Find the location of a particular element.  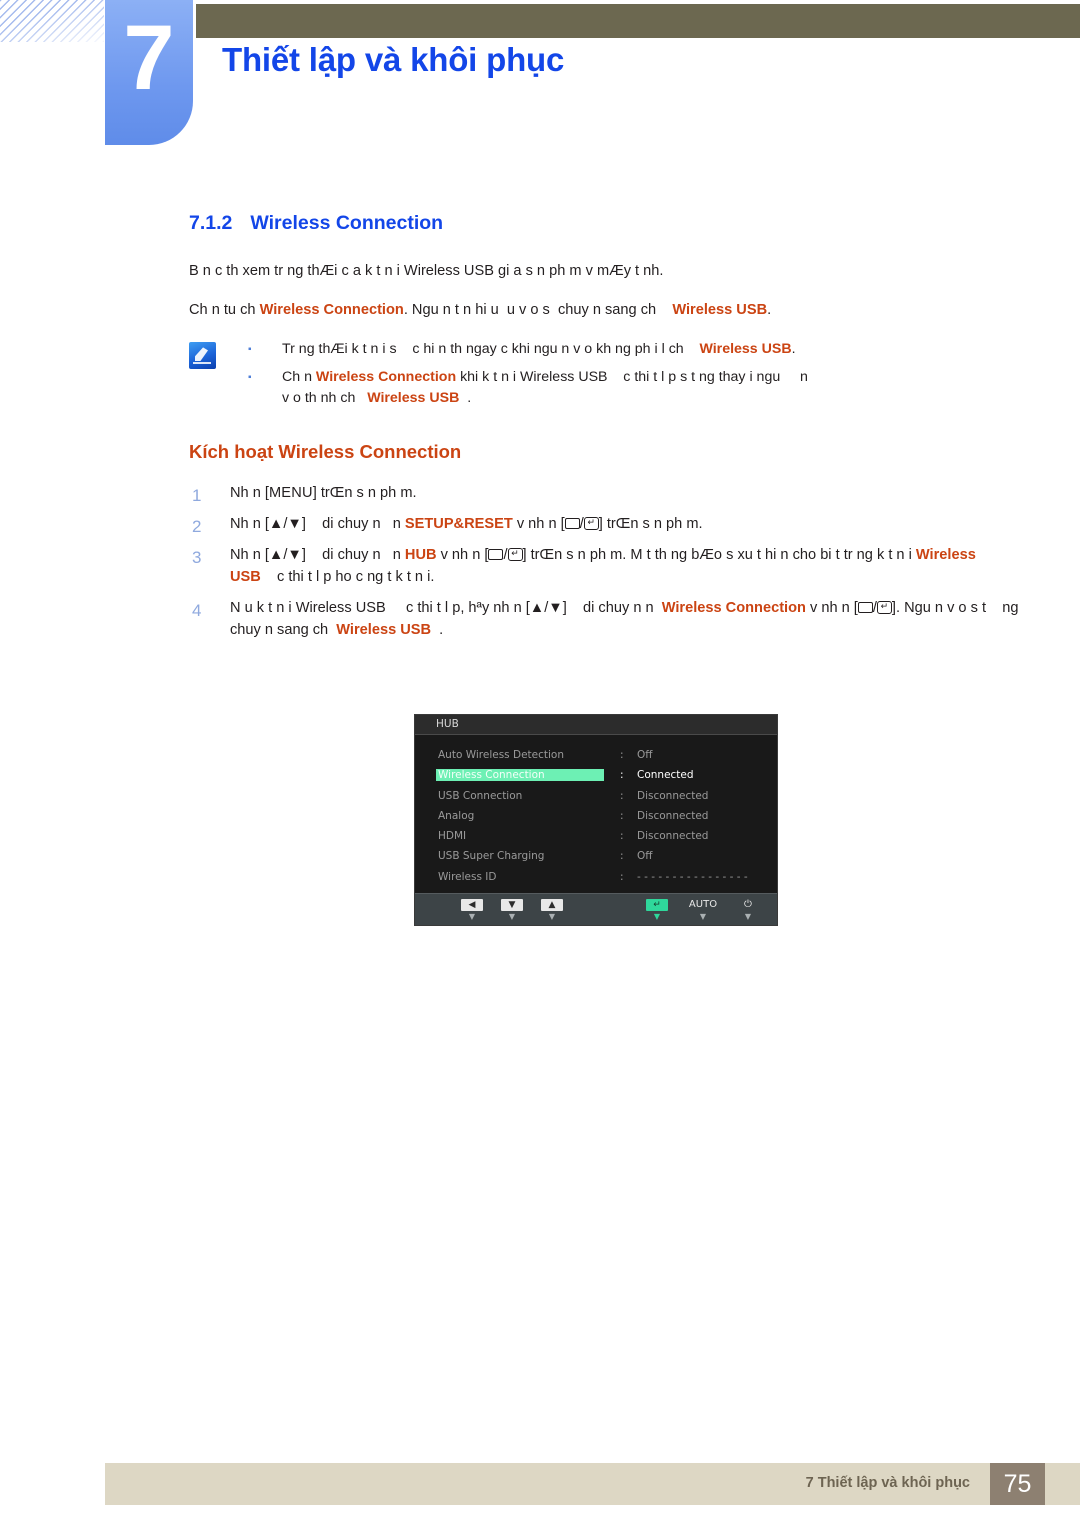

osd-row-hdmi: HDMI : Disconnected is located at coordinates (596, 838).